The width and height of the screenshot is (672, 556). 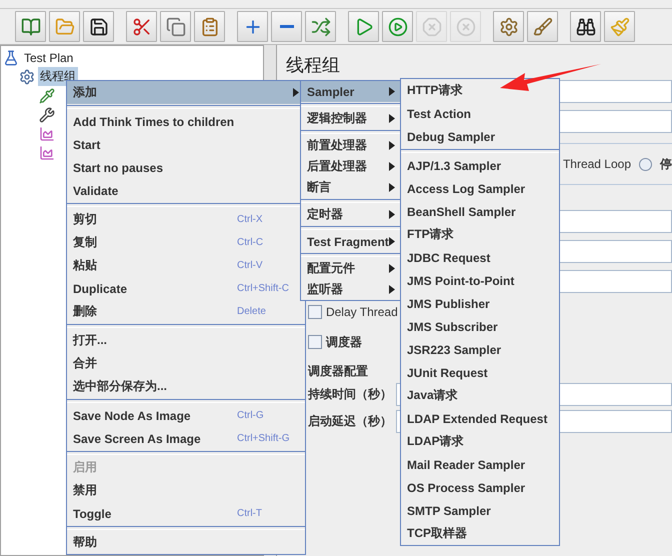 I want to click on checkbox-label: 调度器, so click(x=344, y=342).